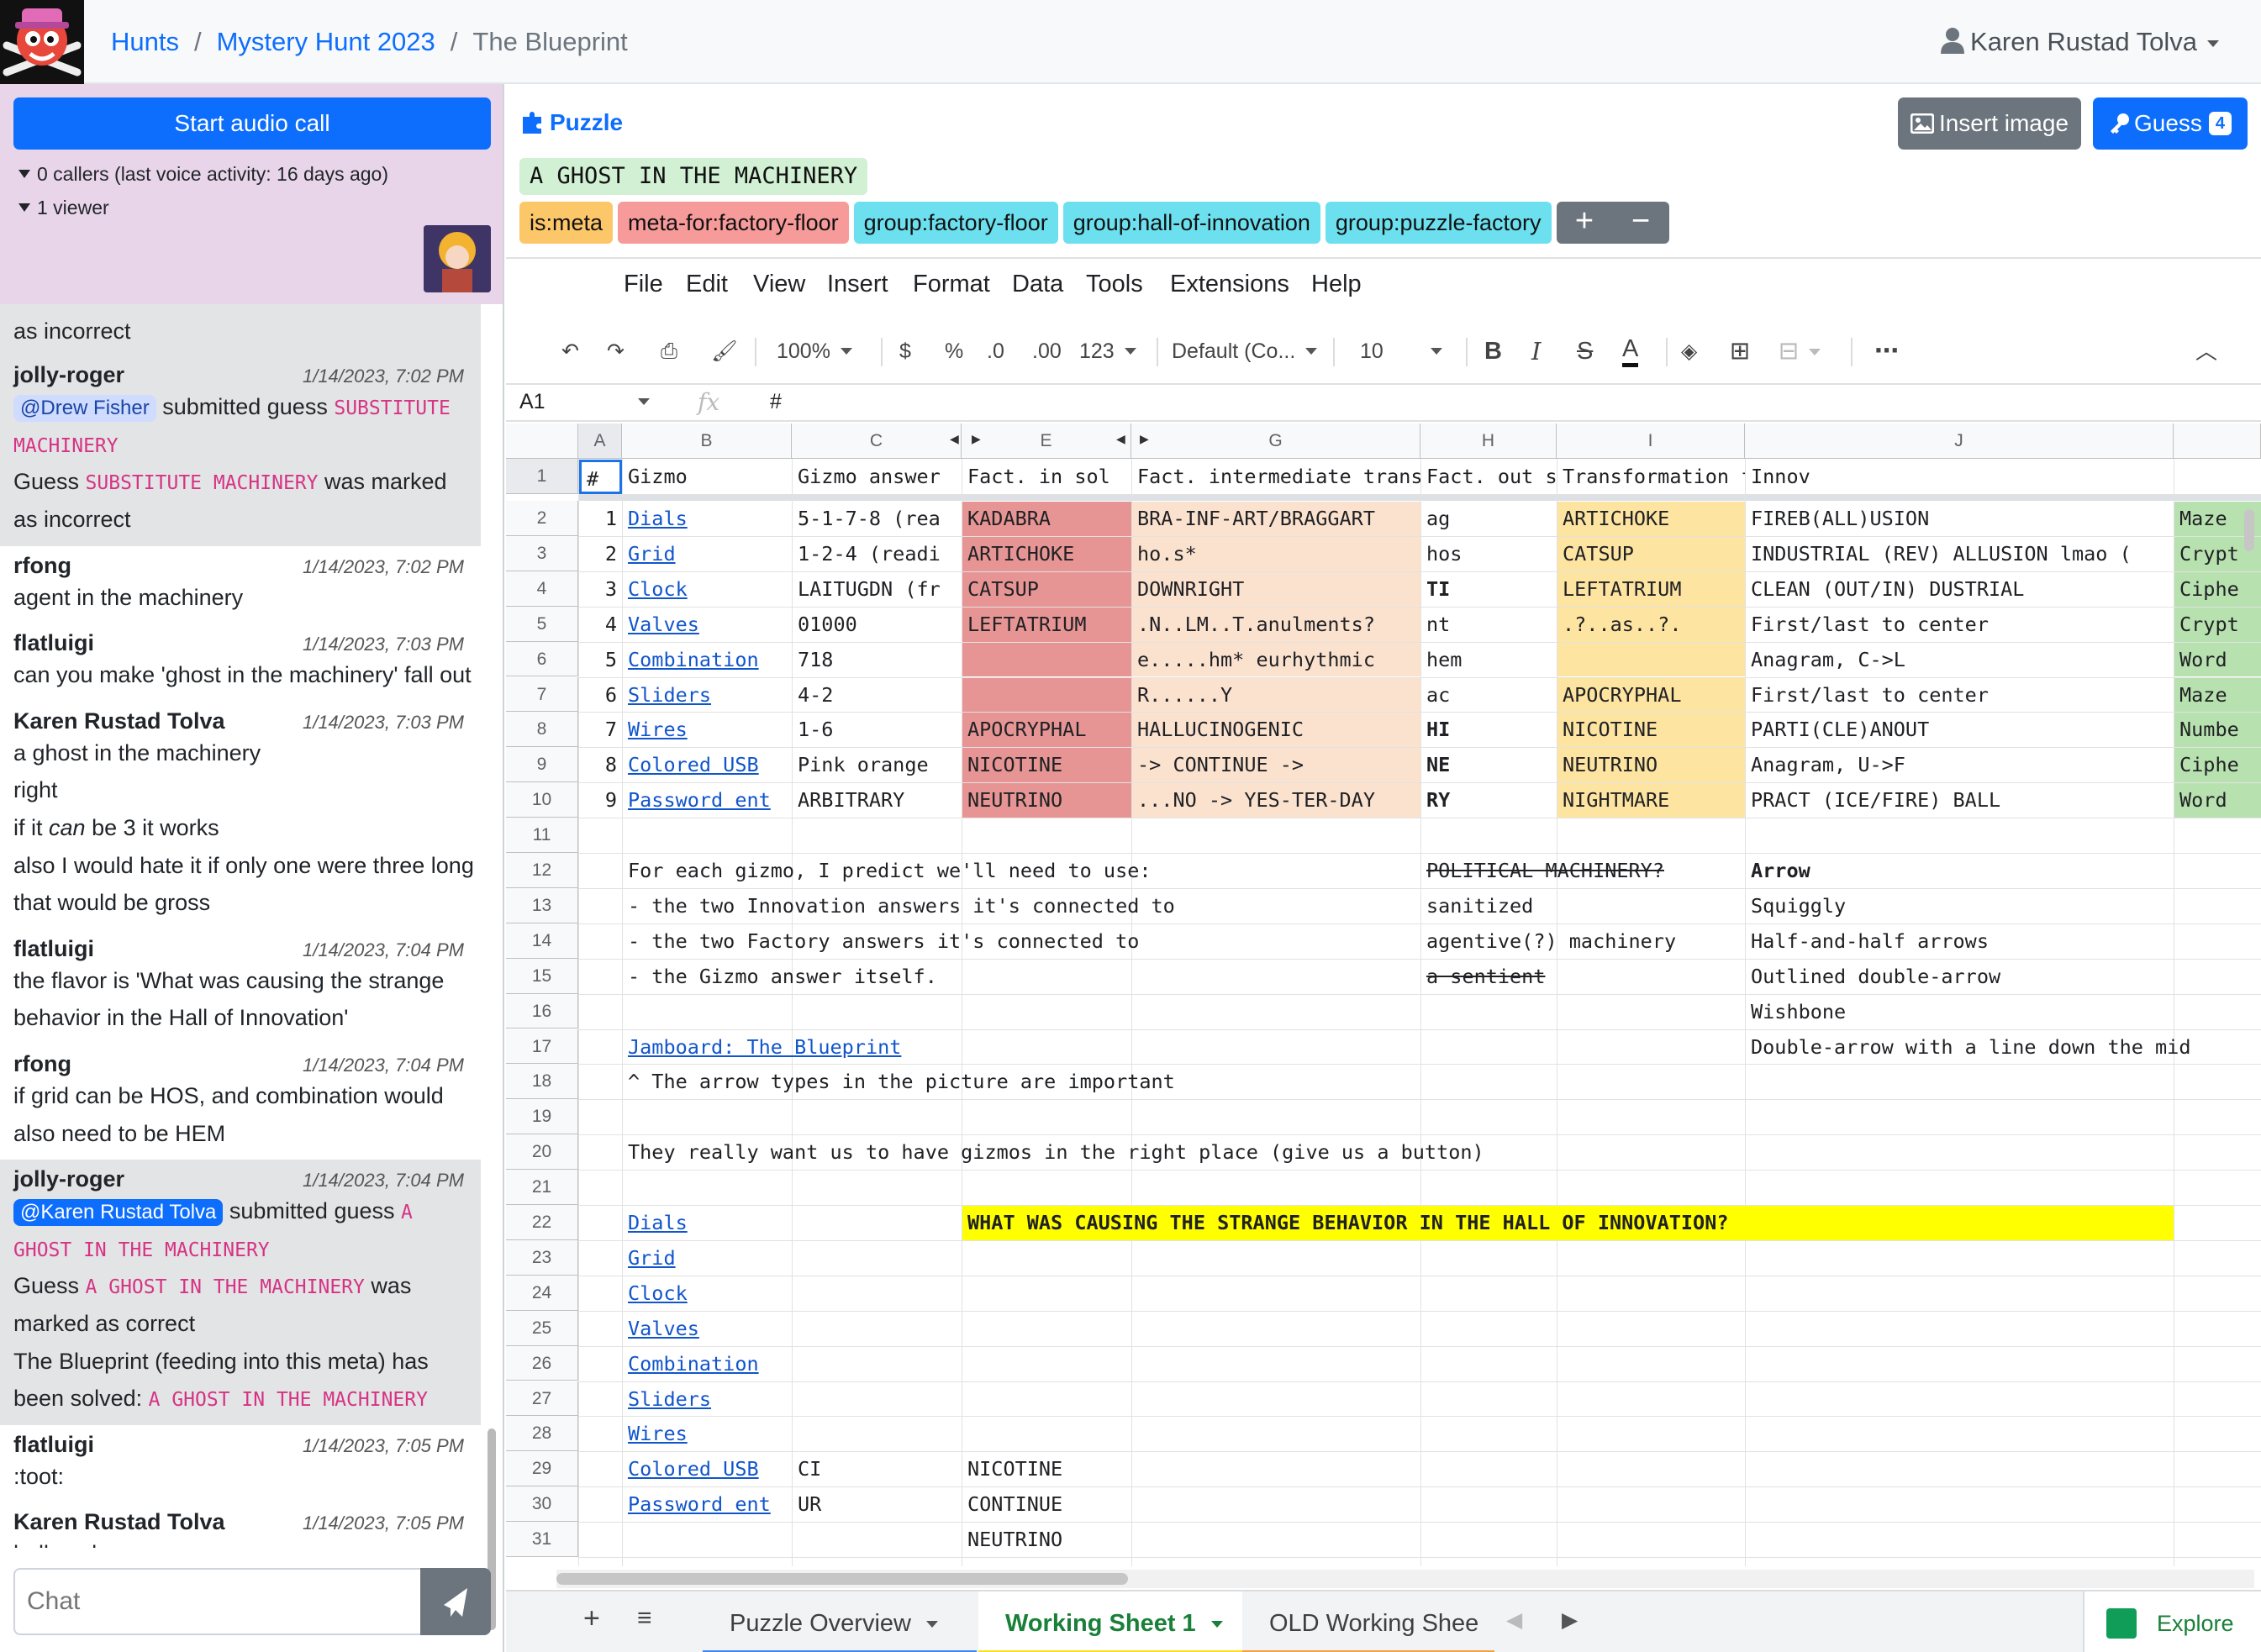  I want to click on cell: Transformation for gizmo, so click(1651, 477).